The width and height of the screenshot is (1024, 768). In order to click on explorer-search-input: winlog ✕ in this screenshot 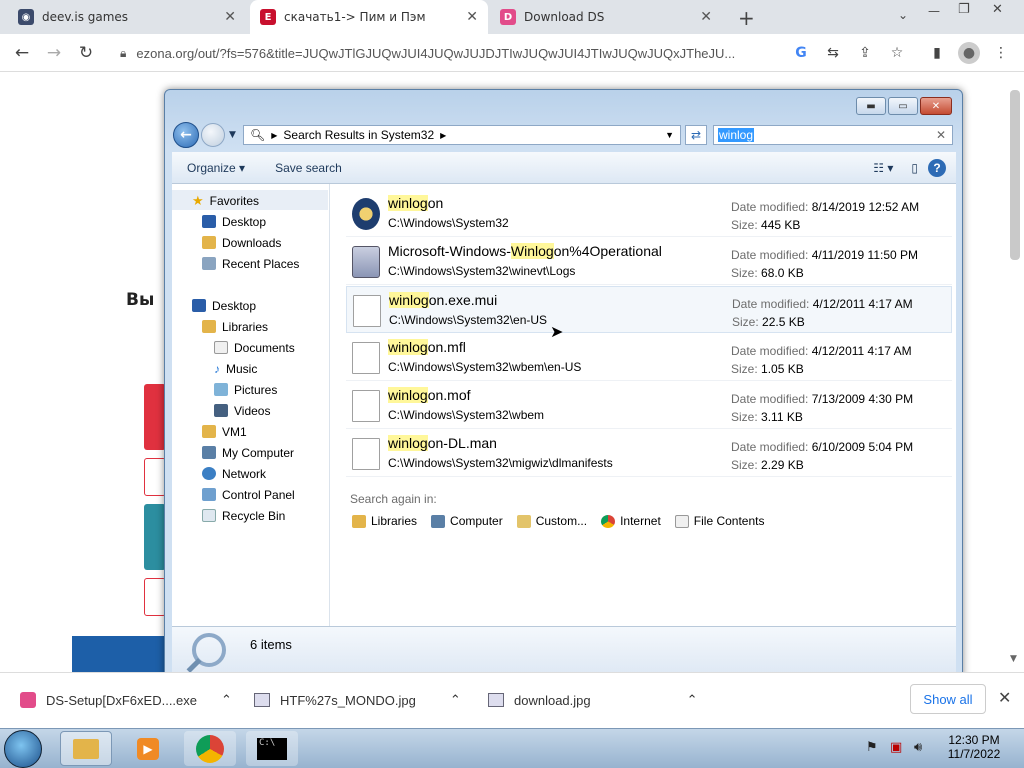, I will do `click(833, 135)`.